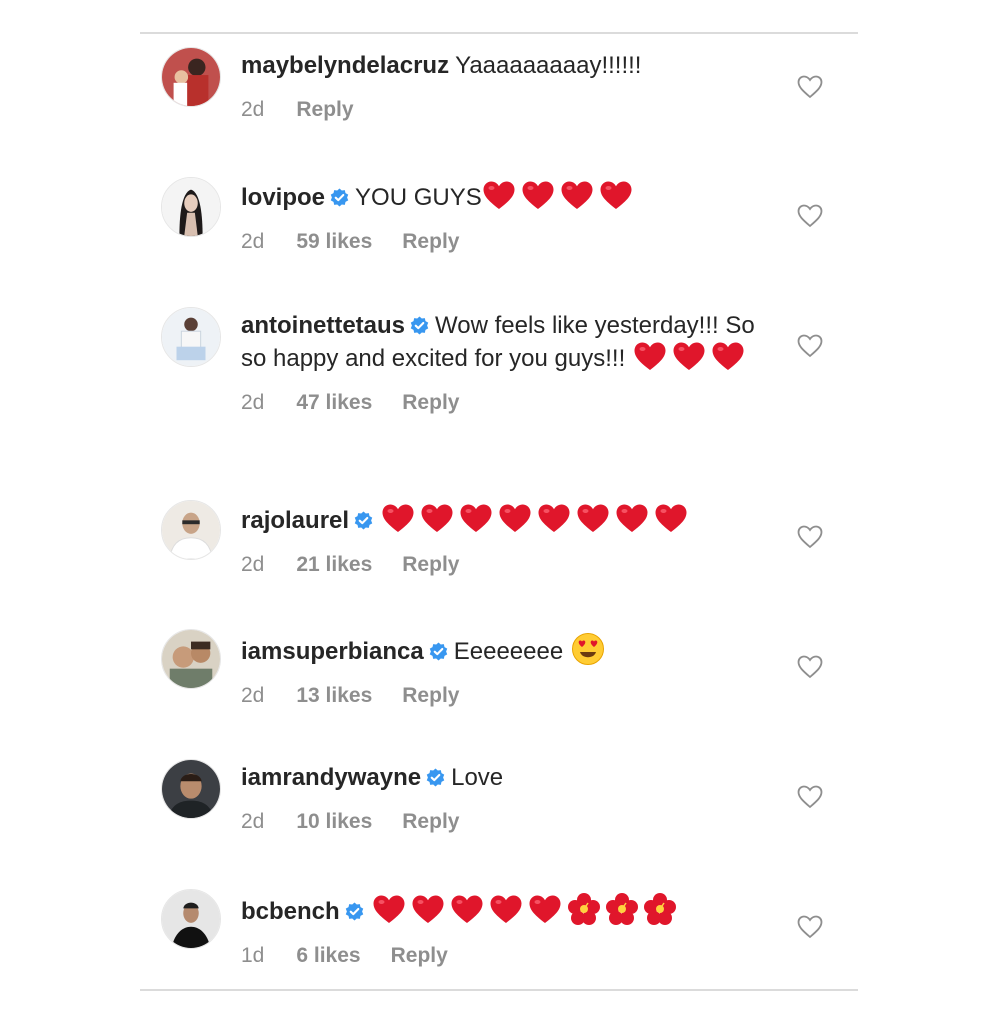  Describe the element at coordinates (334, 821) in the screenshot. I see `likes-count: 10 likes` at that location.